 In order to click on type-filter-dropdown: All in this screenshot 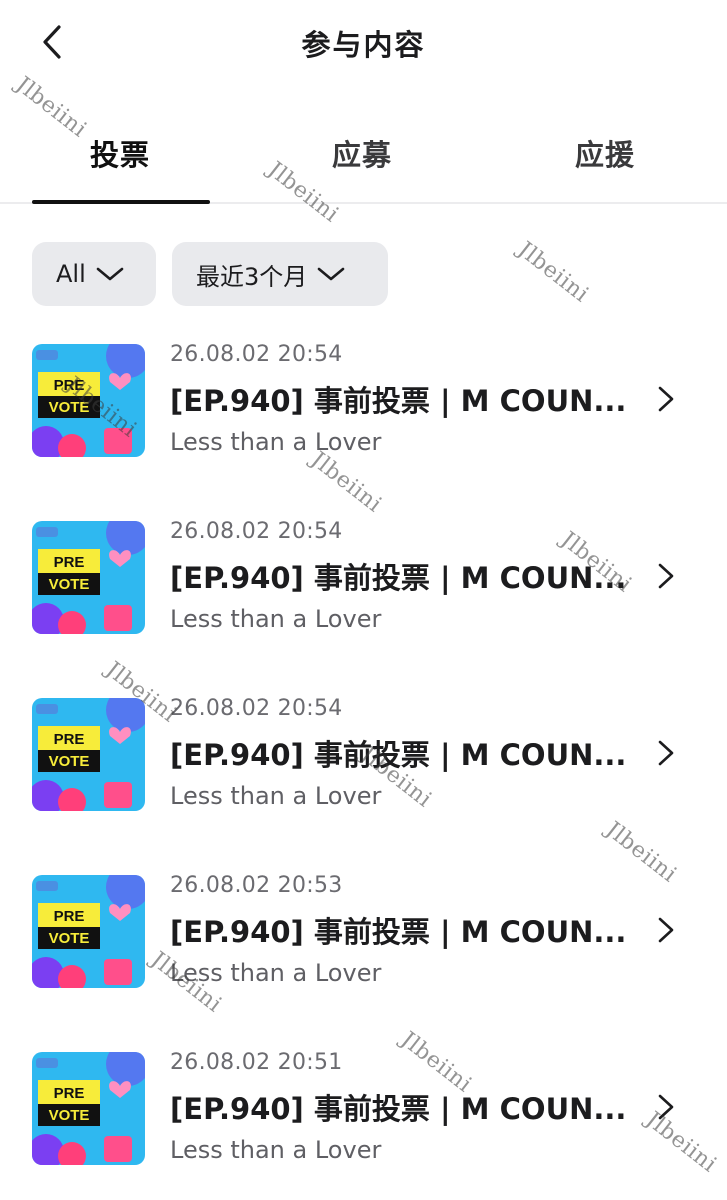, I will do `click(94, 274)`.